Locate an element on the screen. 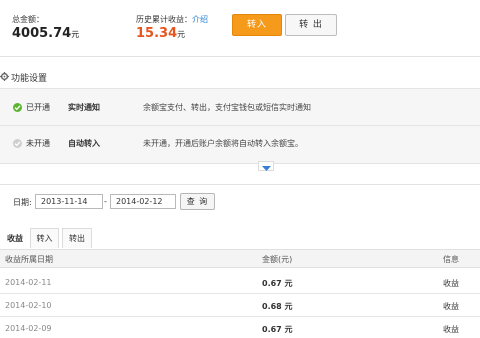  tab-income: 收益 is located at coordinates (15, 238).